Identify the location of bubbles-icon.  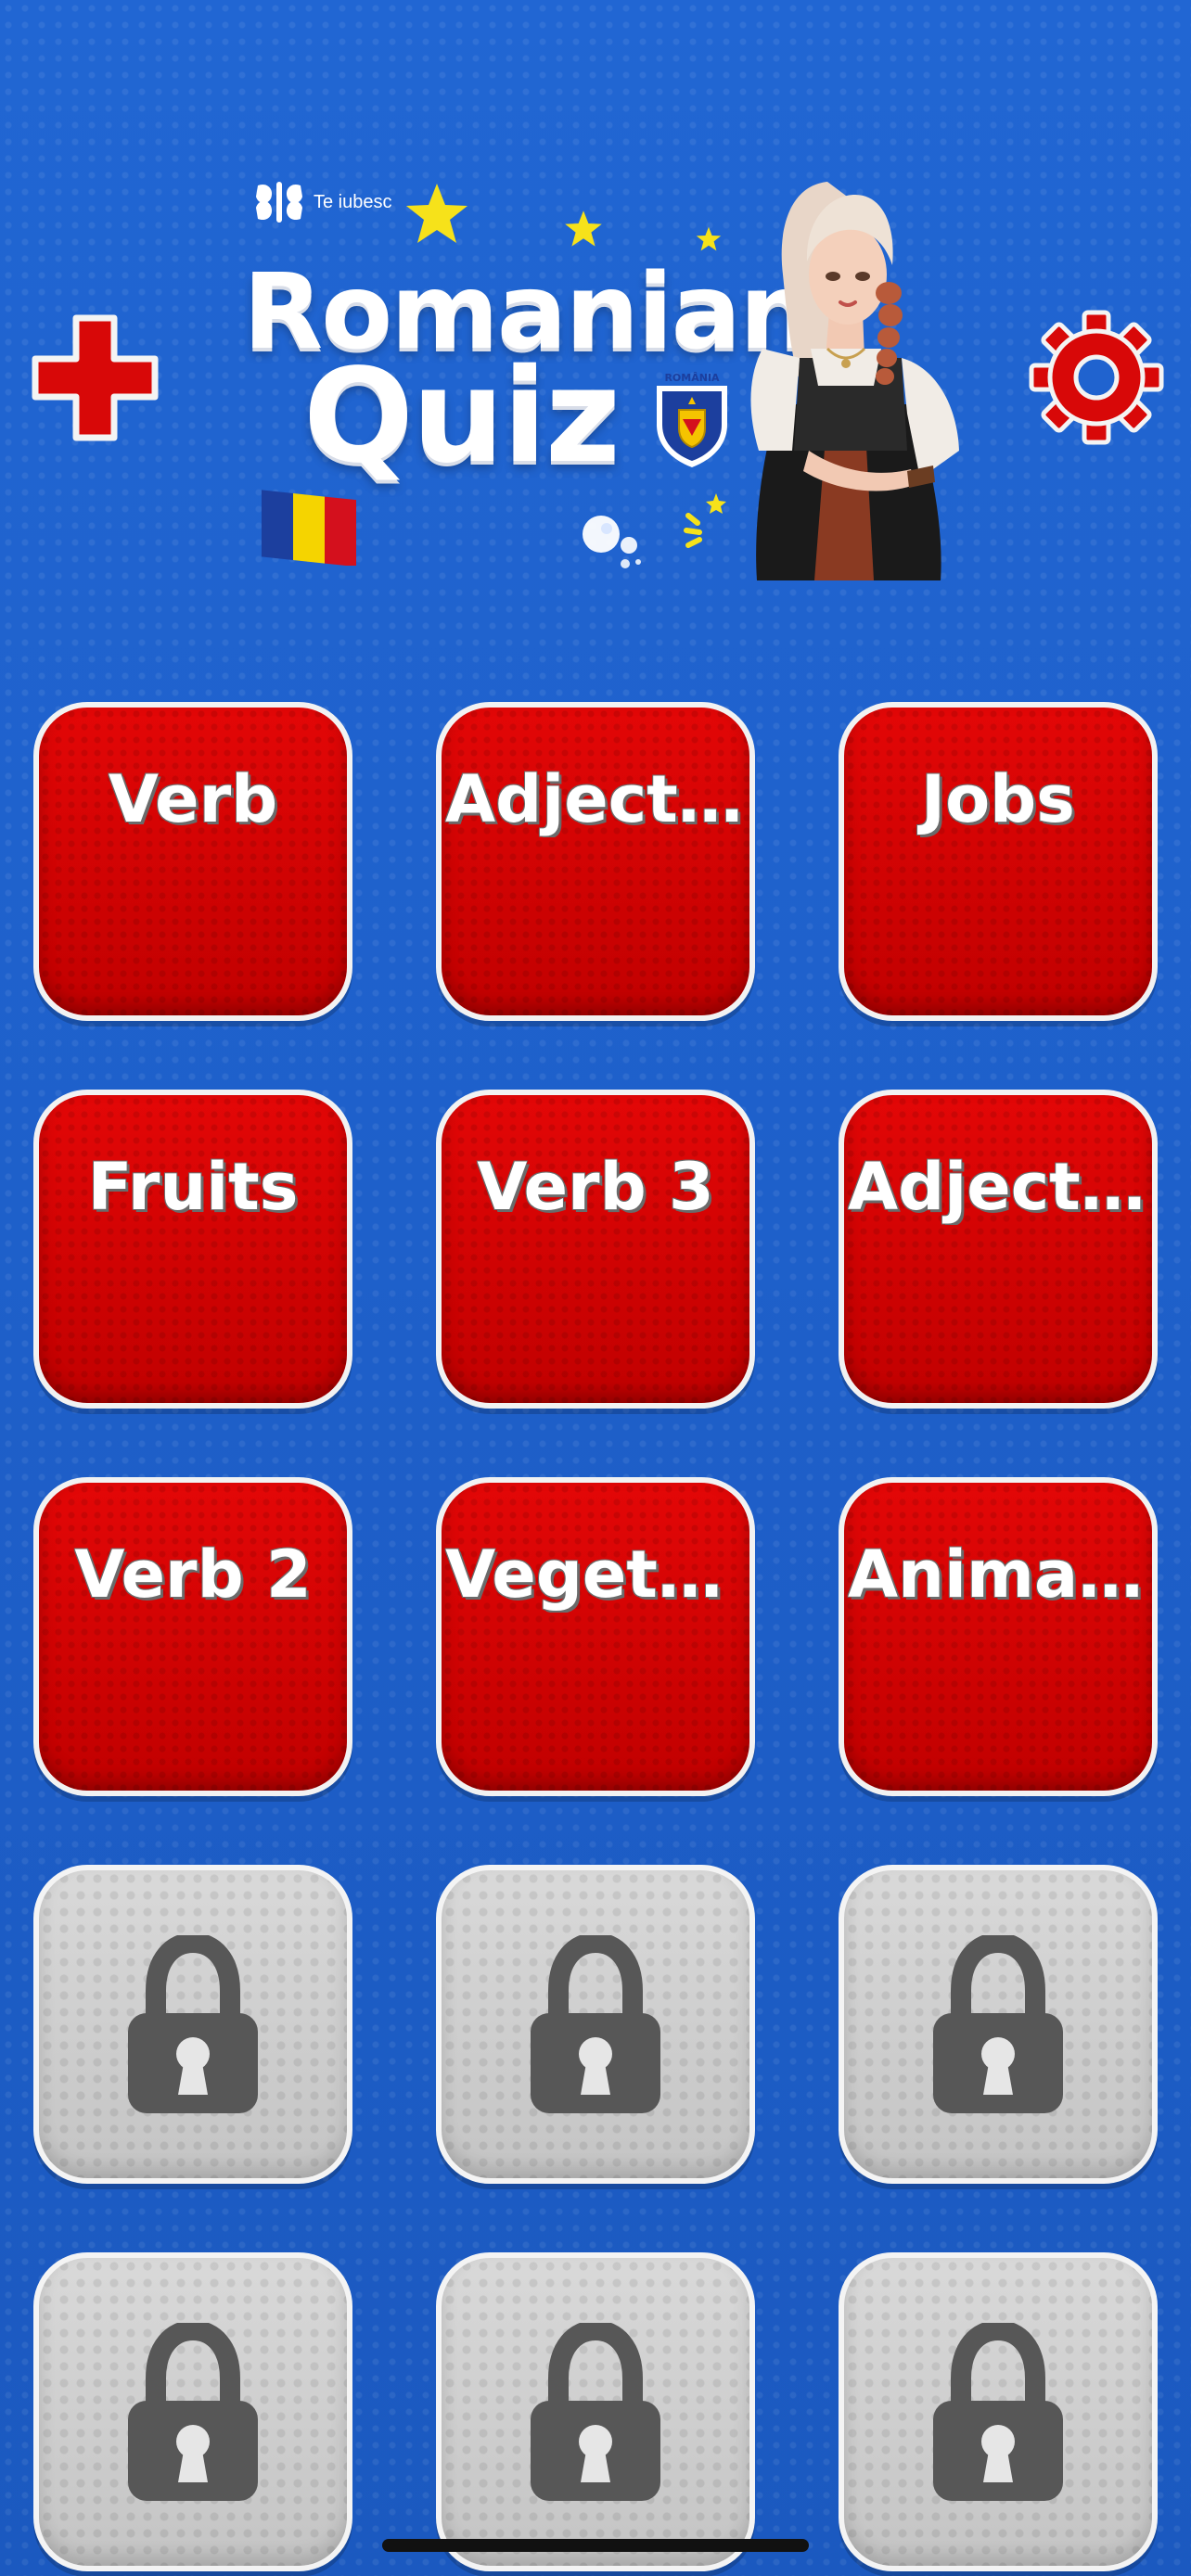
(612, 542).